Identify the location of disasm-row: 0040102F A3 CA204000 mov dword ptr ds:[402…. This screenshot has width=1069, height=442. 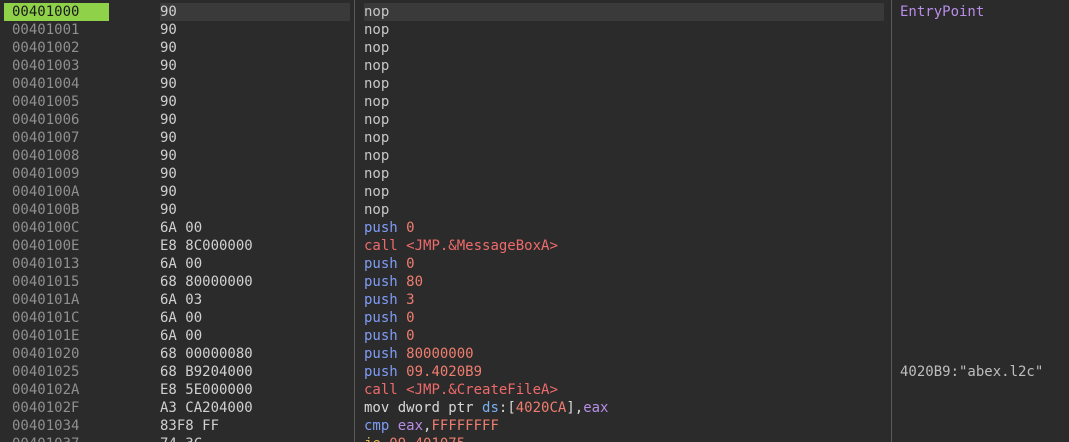
(534, 408).